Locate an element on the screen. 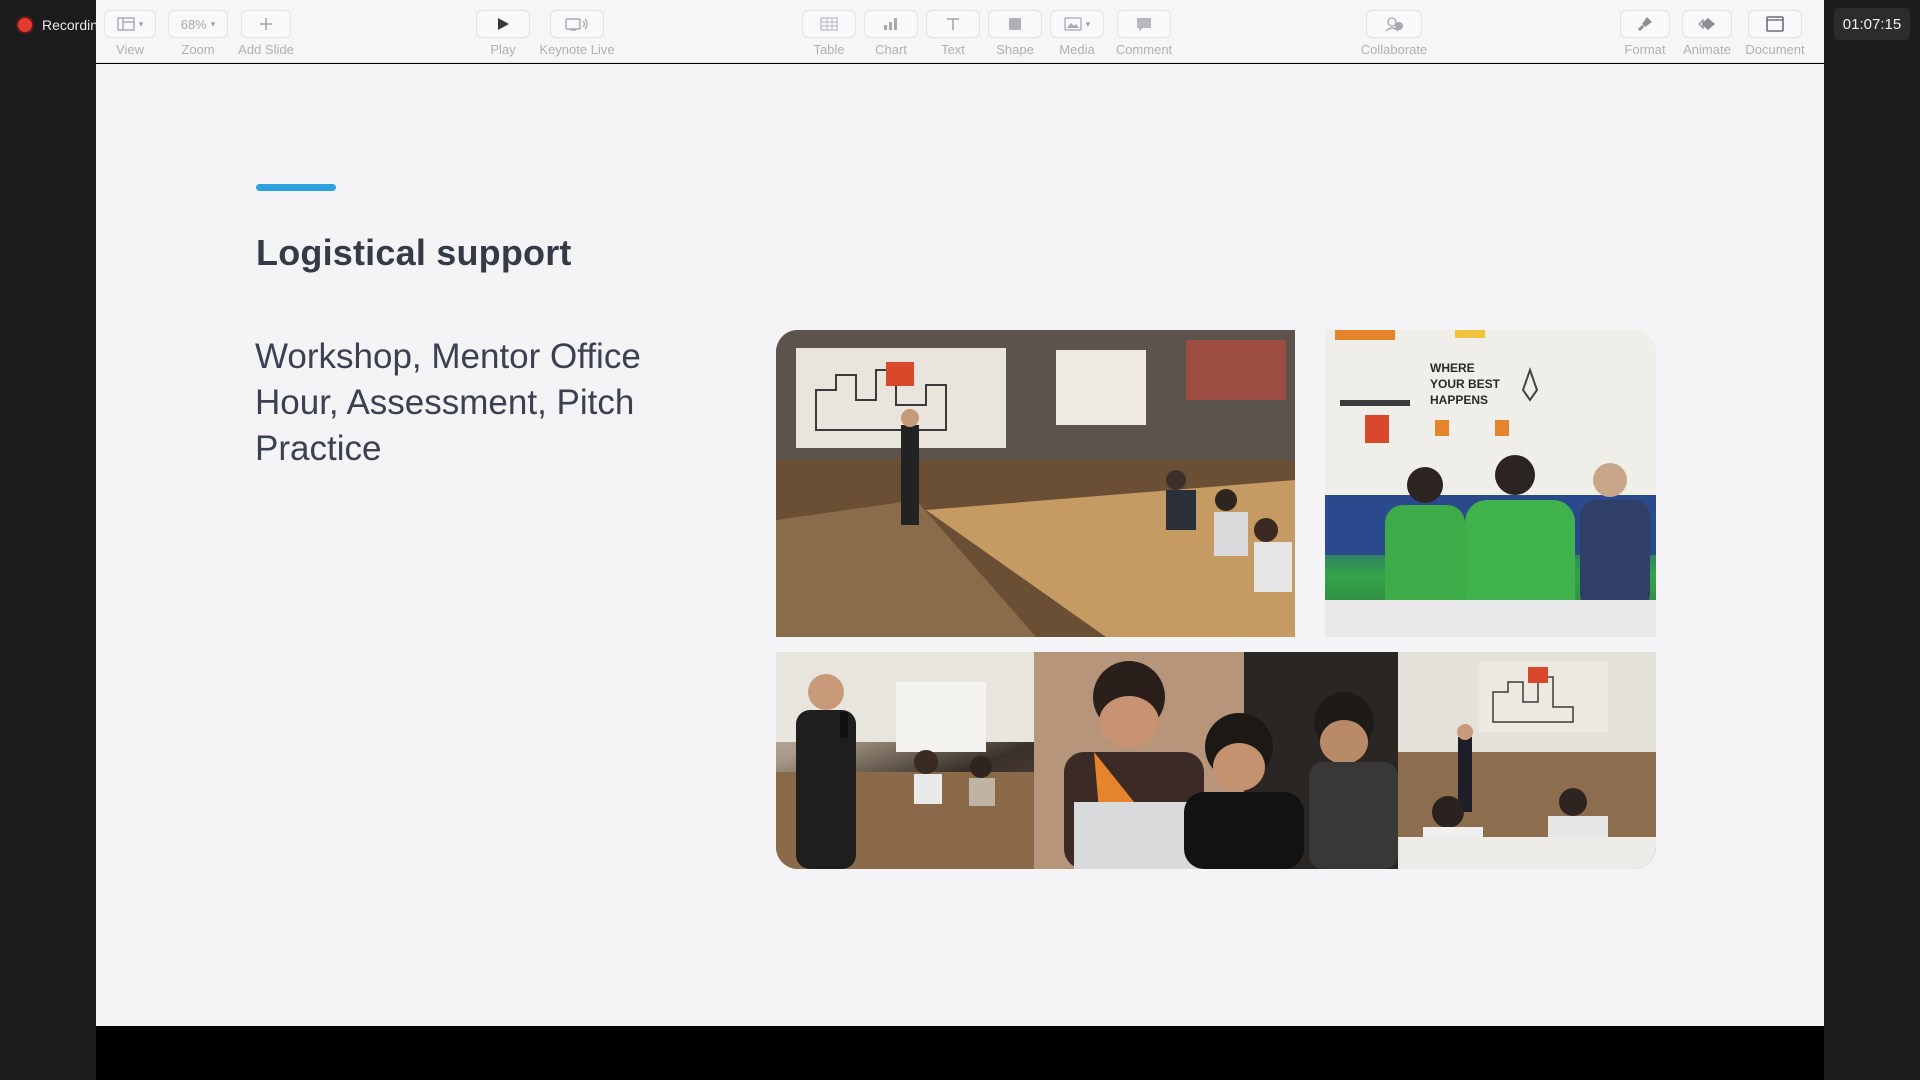 The width and height of the screenshot is (1920, 1080). plus-icon is located at coordinates (266, 24).